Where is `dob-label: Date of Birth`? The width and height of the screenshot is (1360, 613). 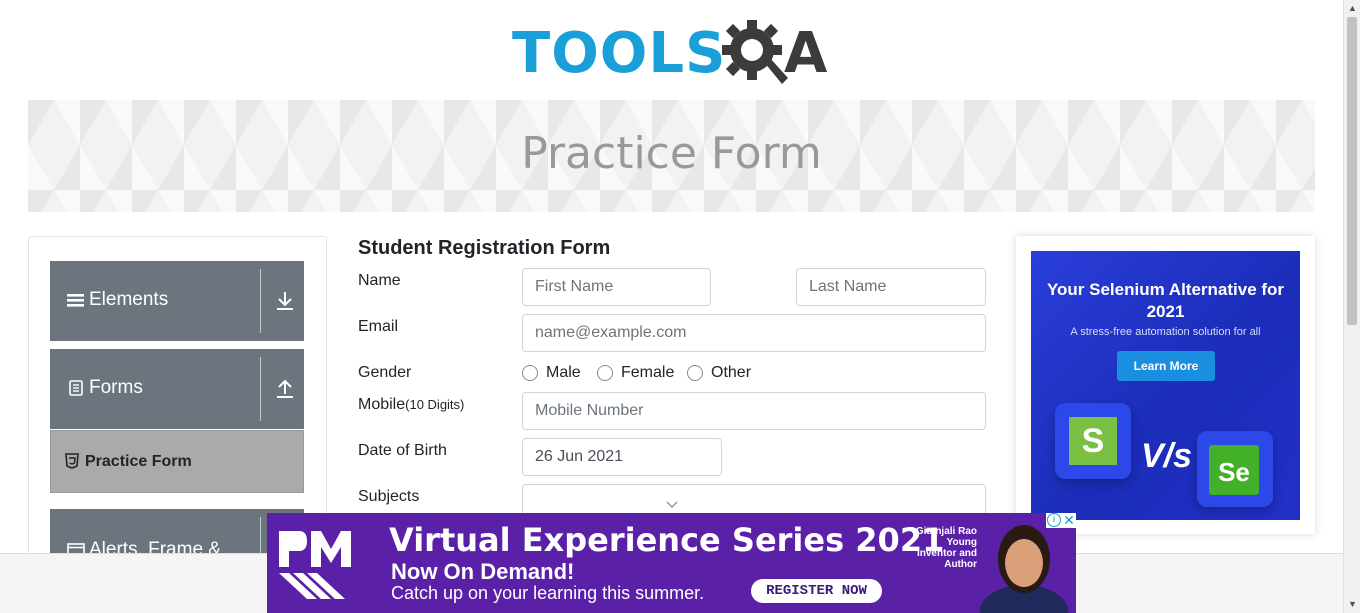
dob-label: Date of Birth is located at coordinates (402, 450).